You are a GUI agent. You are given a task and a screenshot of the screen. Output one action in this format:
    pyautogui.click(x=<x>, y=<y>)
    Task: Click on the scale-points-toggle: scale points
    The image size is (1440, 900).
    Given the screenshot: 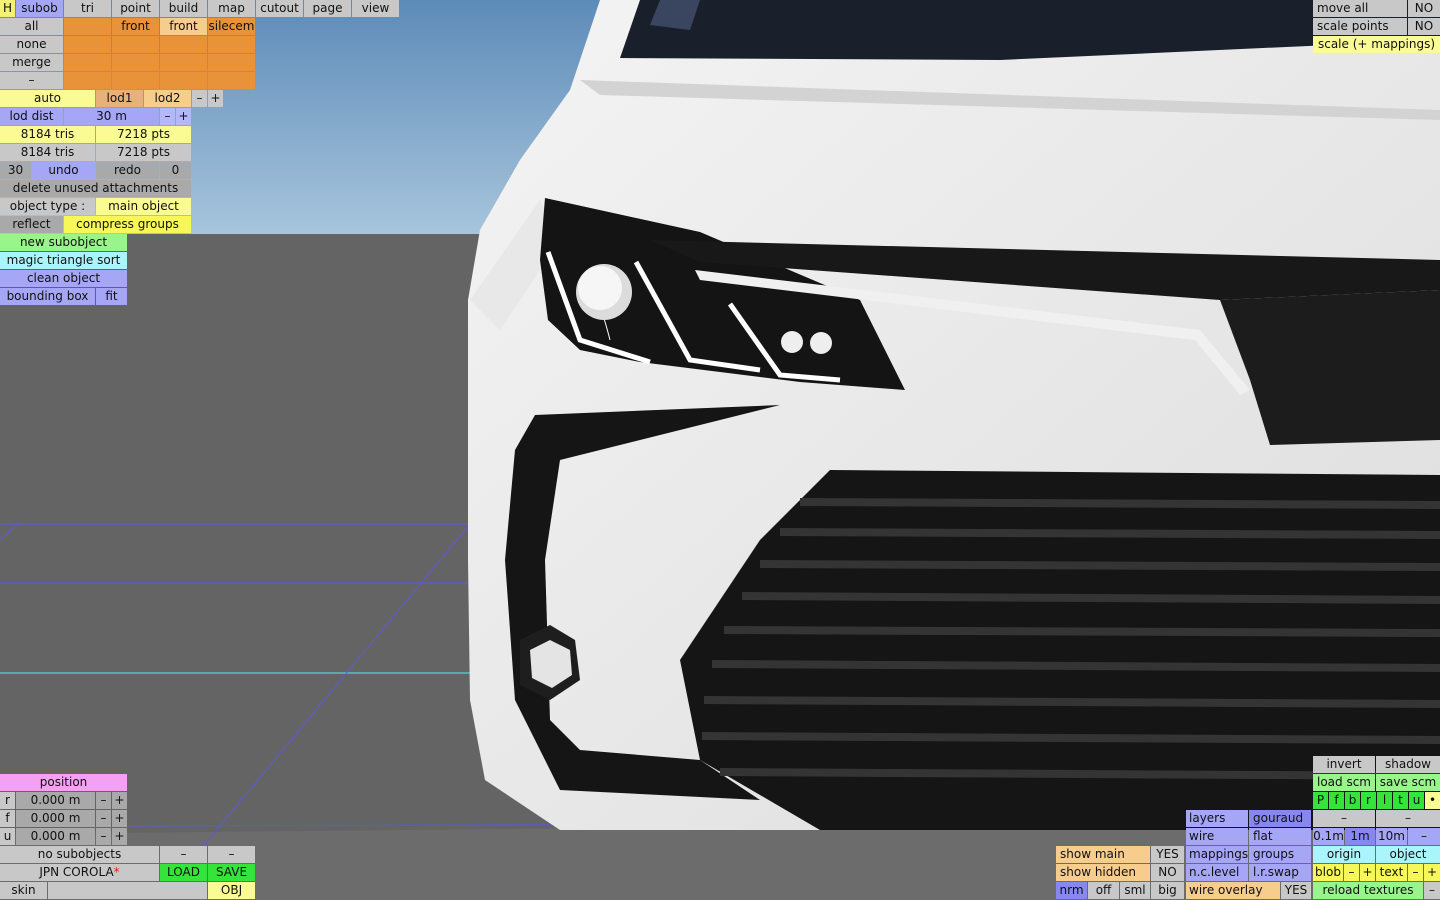 What is the action you would take?
    pyautogui.click(x=1360, y=26)
    